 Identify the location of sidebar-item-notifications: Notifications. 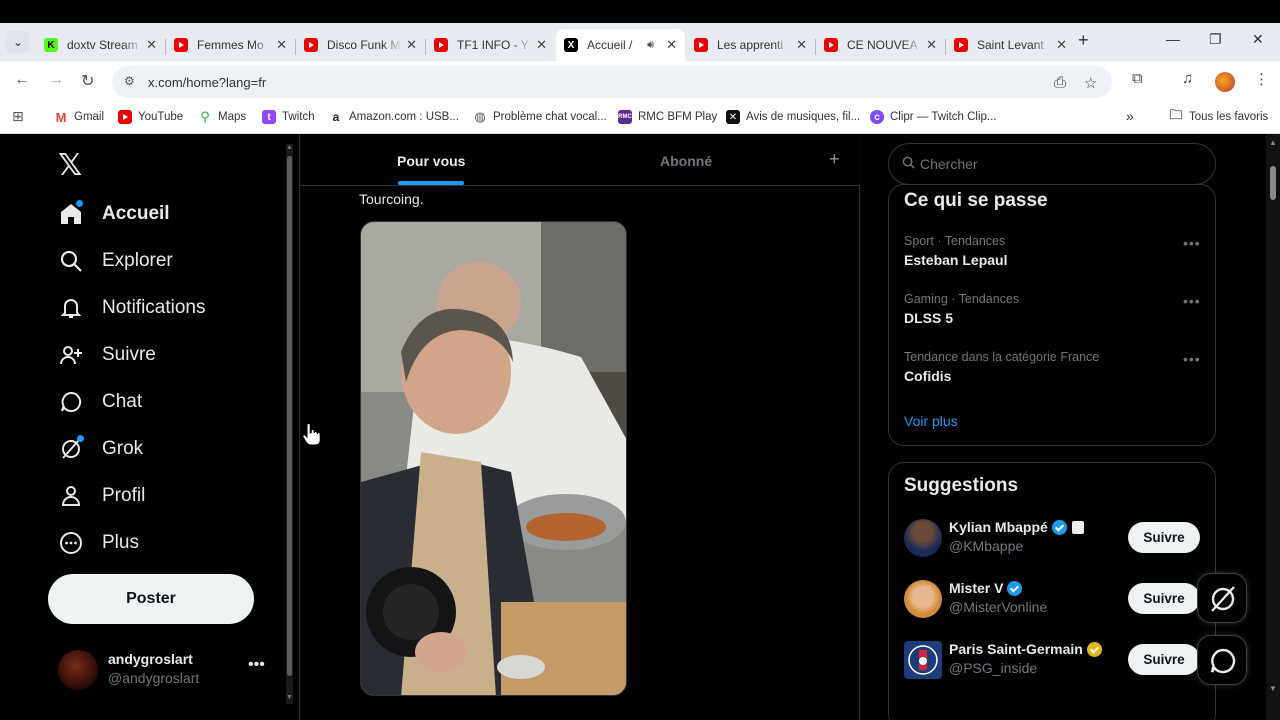
(132, 308).